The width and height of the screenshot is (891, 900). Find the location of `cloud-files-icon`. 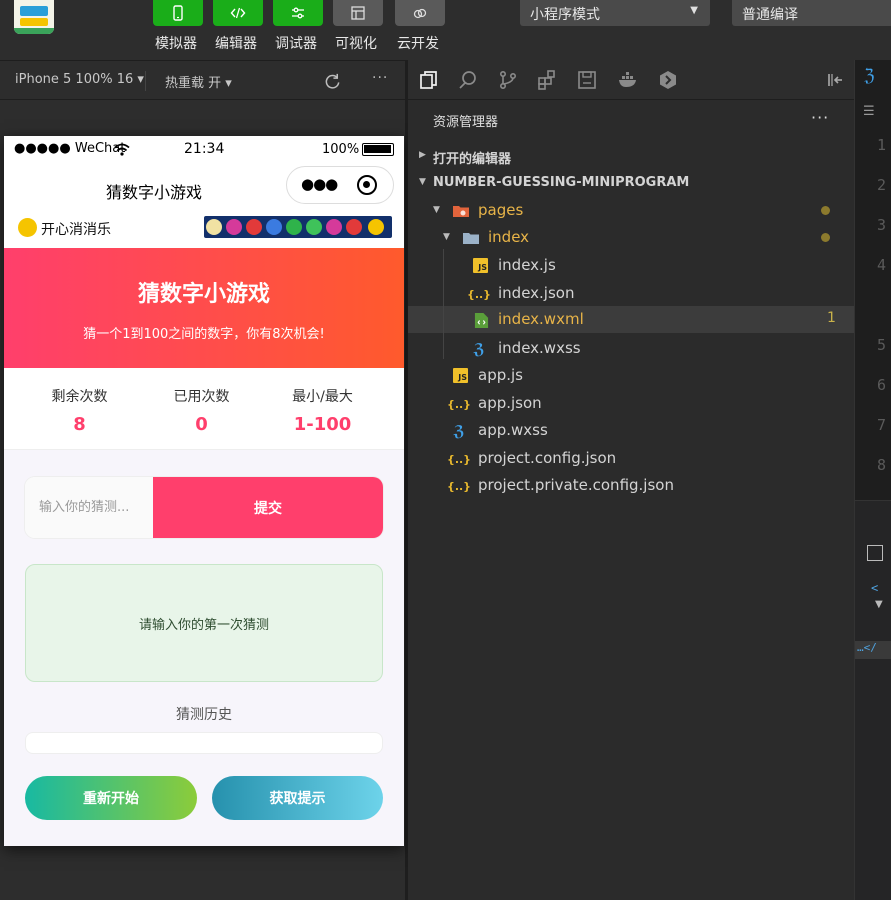

cloud-files-icon is located at coordinates (587, 80).